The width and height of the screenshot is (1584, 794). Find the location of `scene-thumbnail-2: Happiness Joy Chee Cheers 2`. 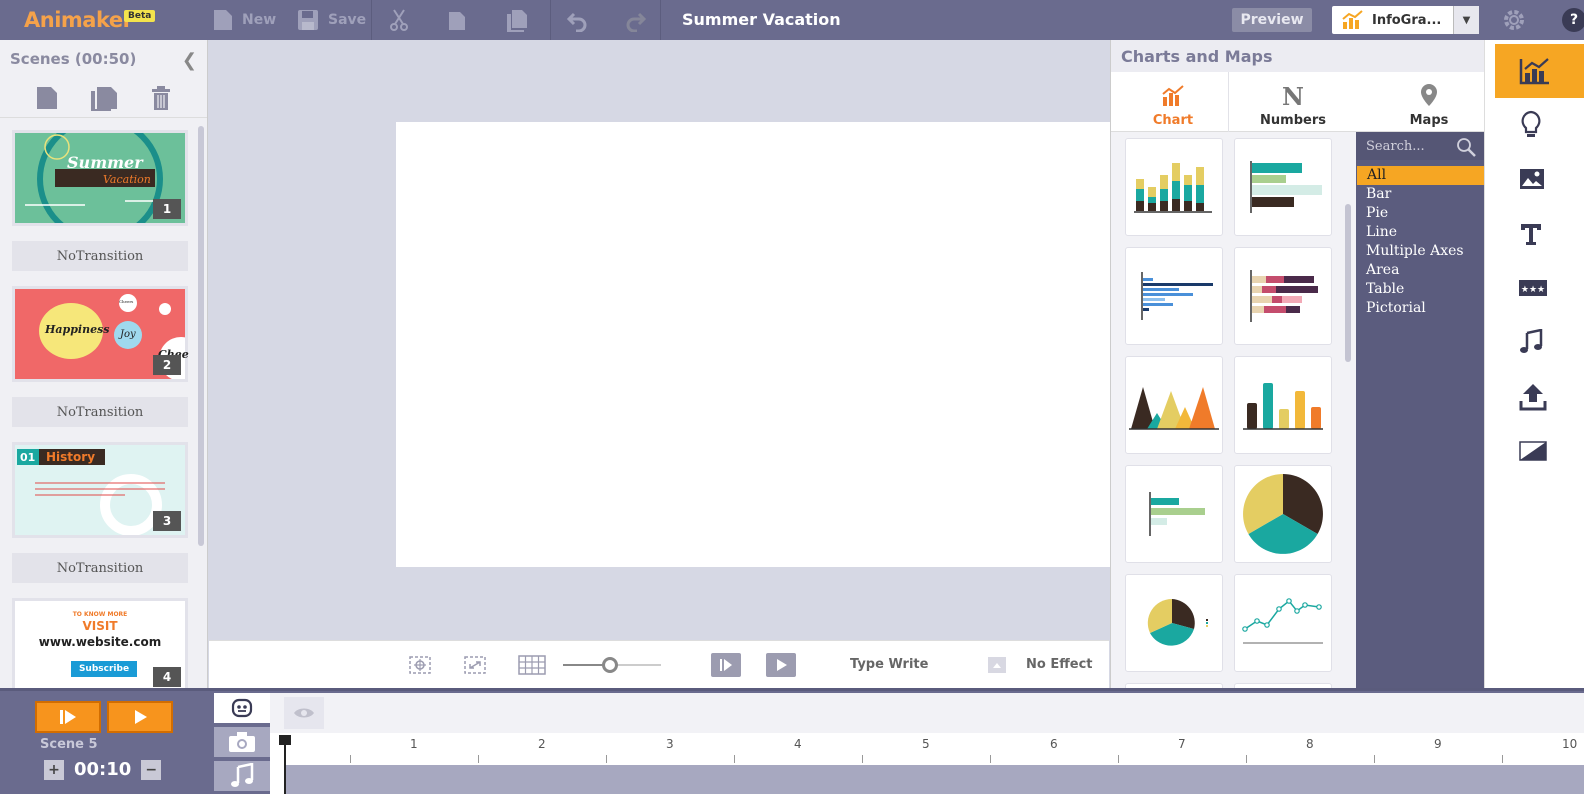

scene-thumbnail-2: Happiness Joy Chee Cheers 2 is located at coordinates (100, 334).